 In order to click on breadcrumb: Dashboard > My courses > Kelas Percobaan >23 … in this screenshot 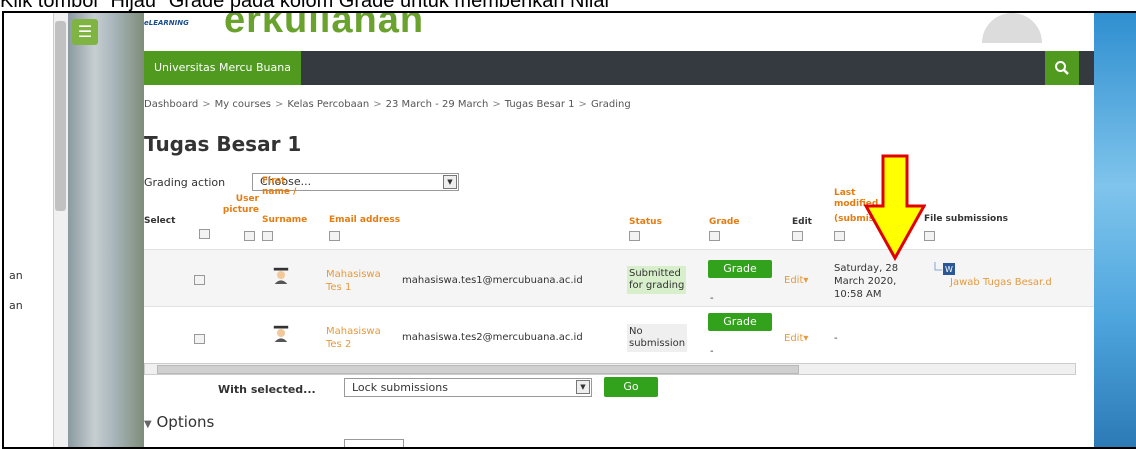, I will do `click(387, 104)`.